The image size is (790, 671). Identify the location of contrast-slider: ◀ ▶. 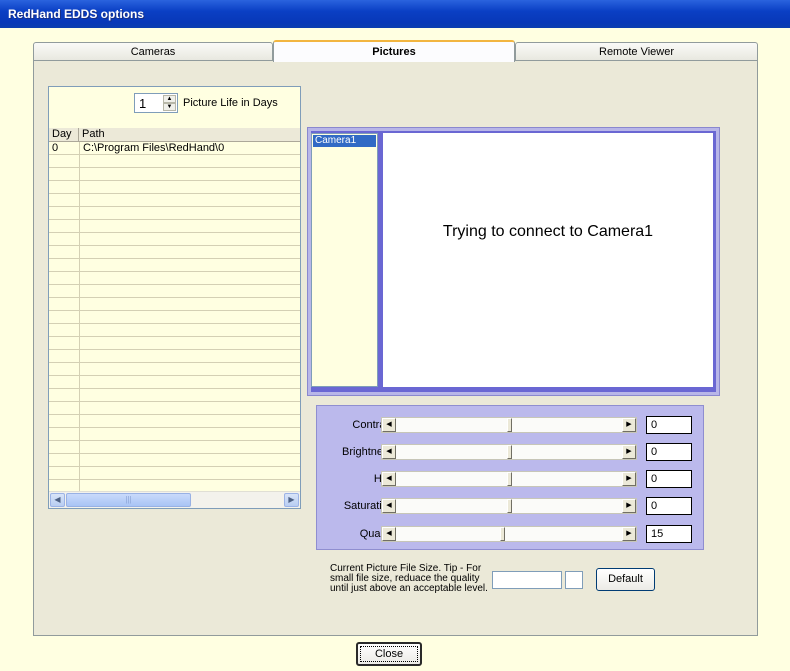
(509, 425).